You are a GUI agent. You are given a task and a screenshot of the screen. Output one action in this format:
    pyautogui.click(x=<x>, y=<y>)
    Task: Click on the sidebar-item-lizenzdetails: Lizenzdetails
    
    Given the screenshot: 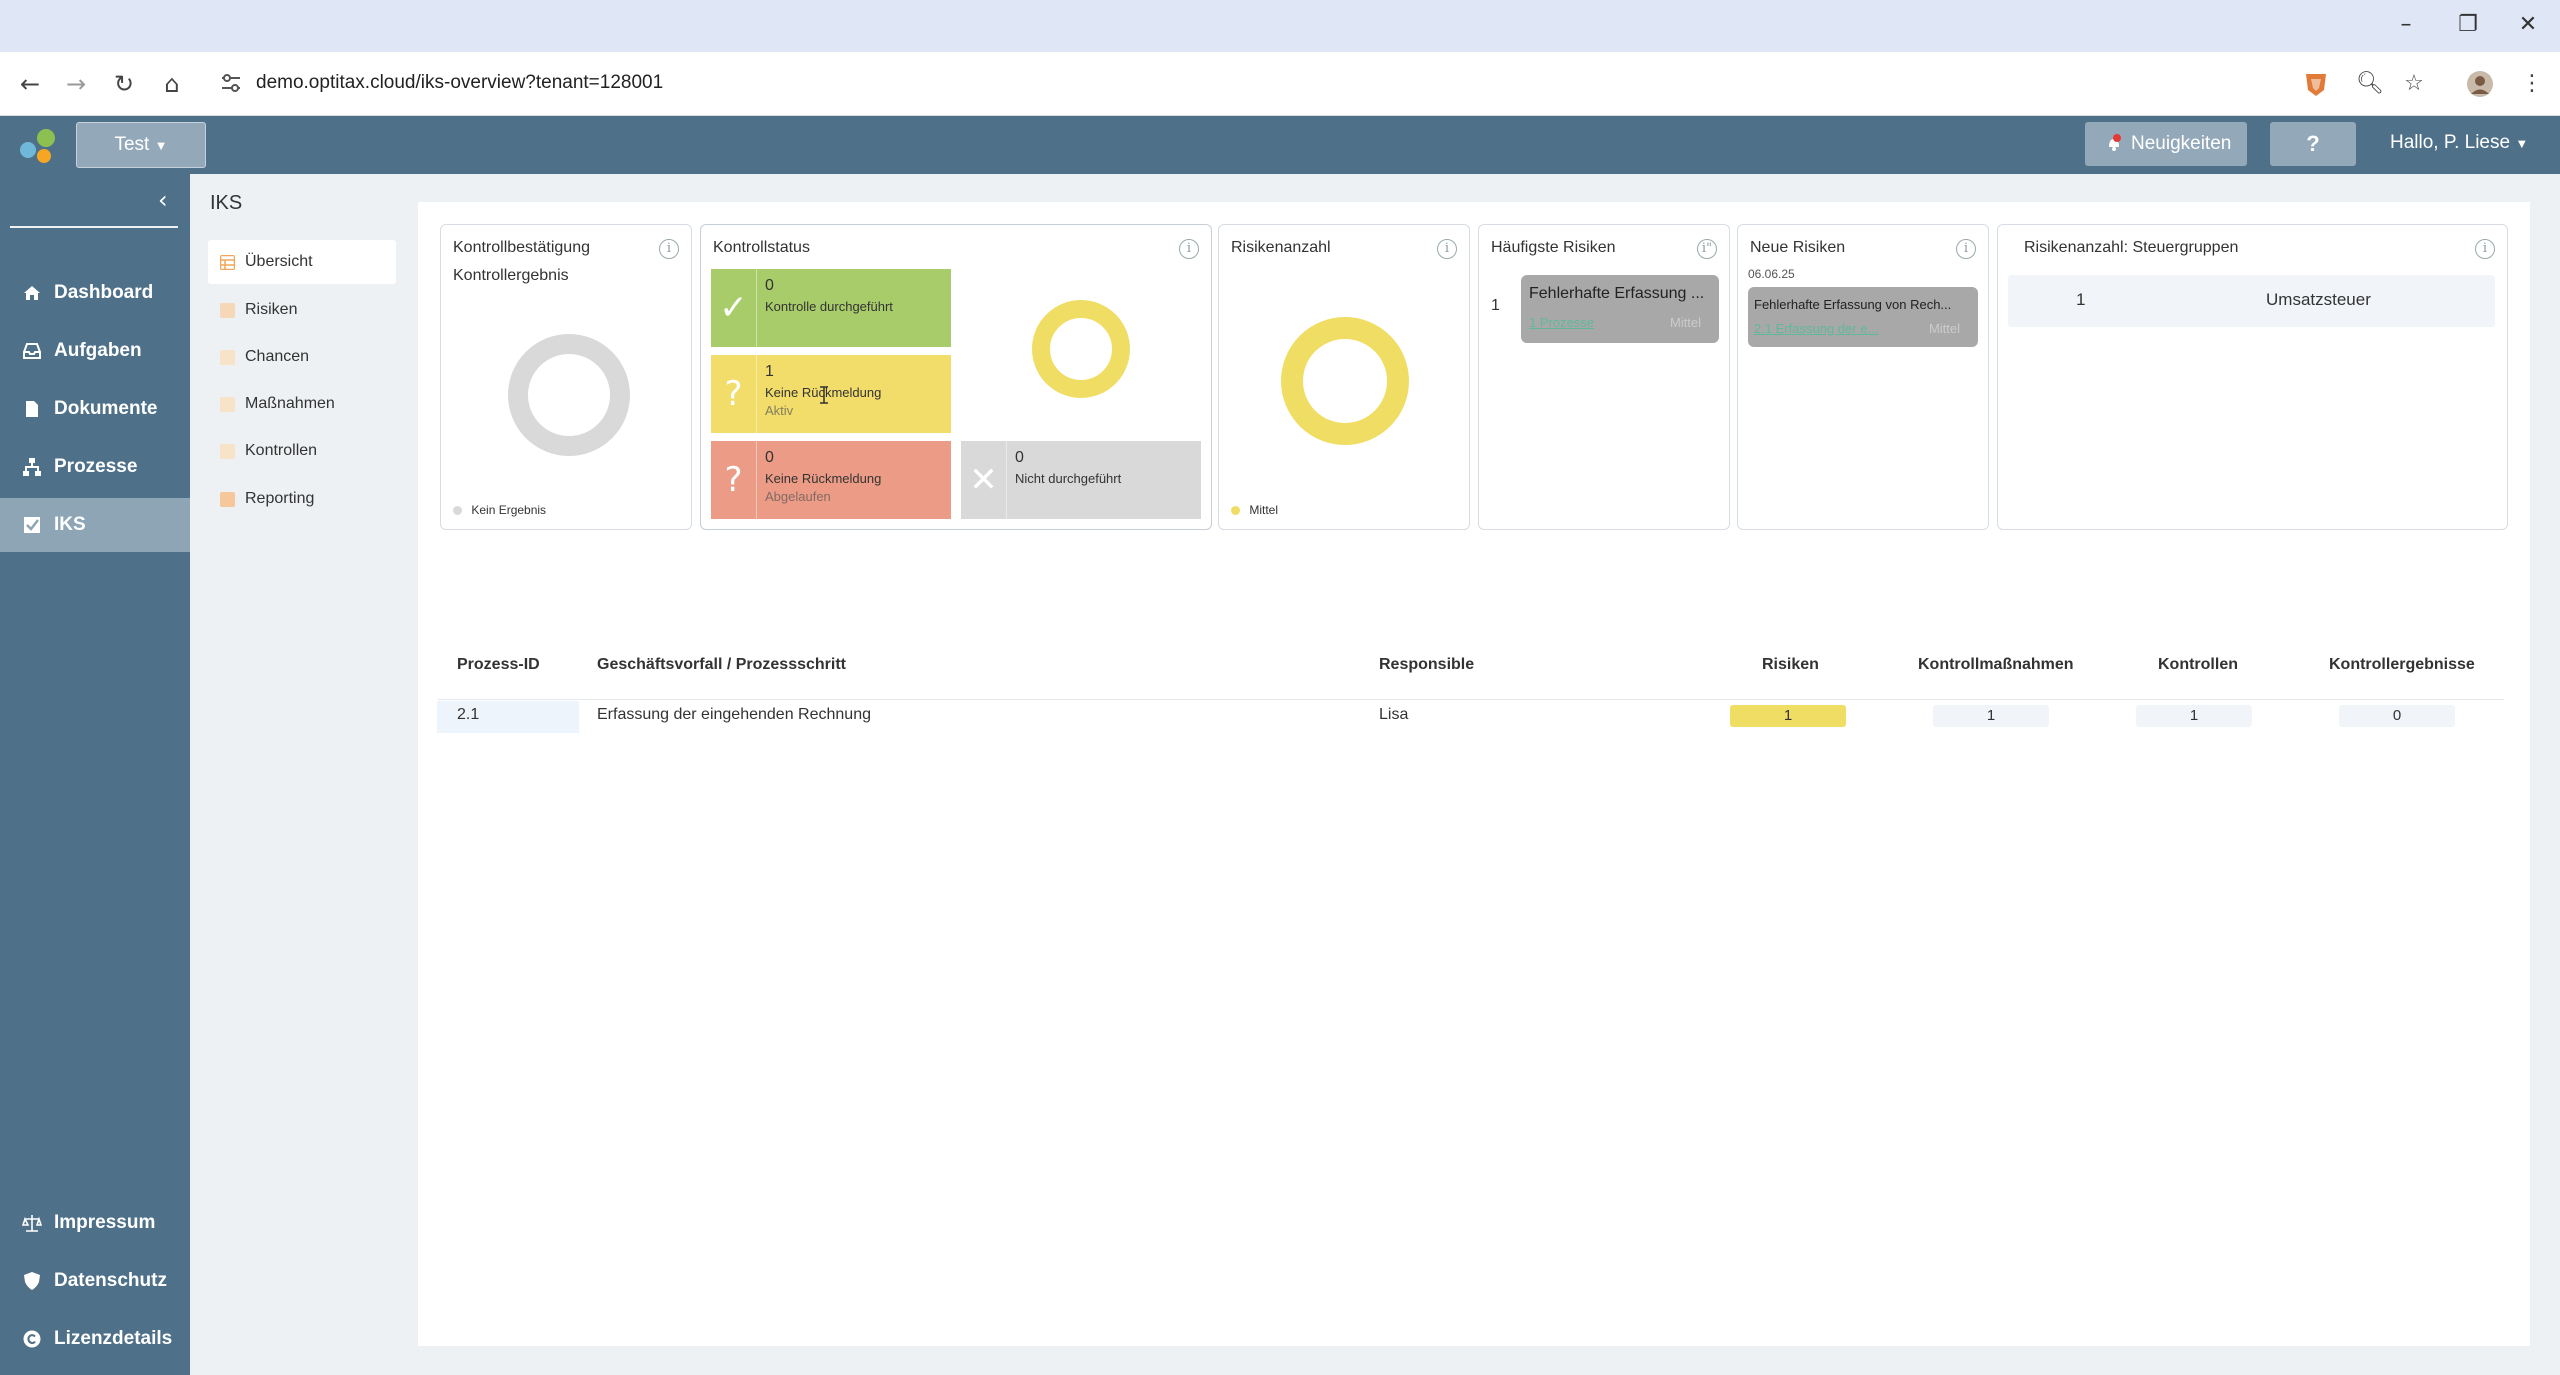 What is the action you would take?
    pyautogui.click(x=95, y=1339)
    